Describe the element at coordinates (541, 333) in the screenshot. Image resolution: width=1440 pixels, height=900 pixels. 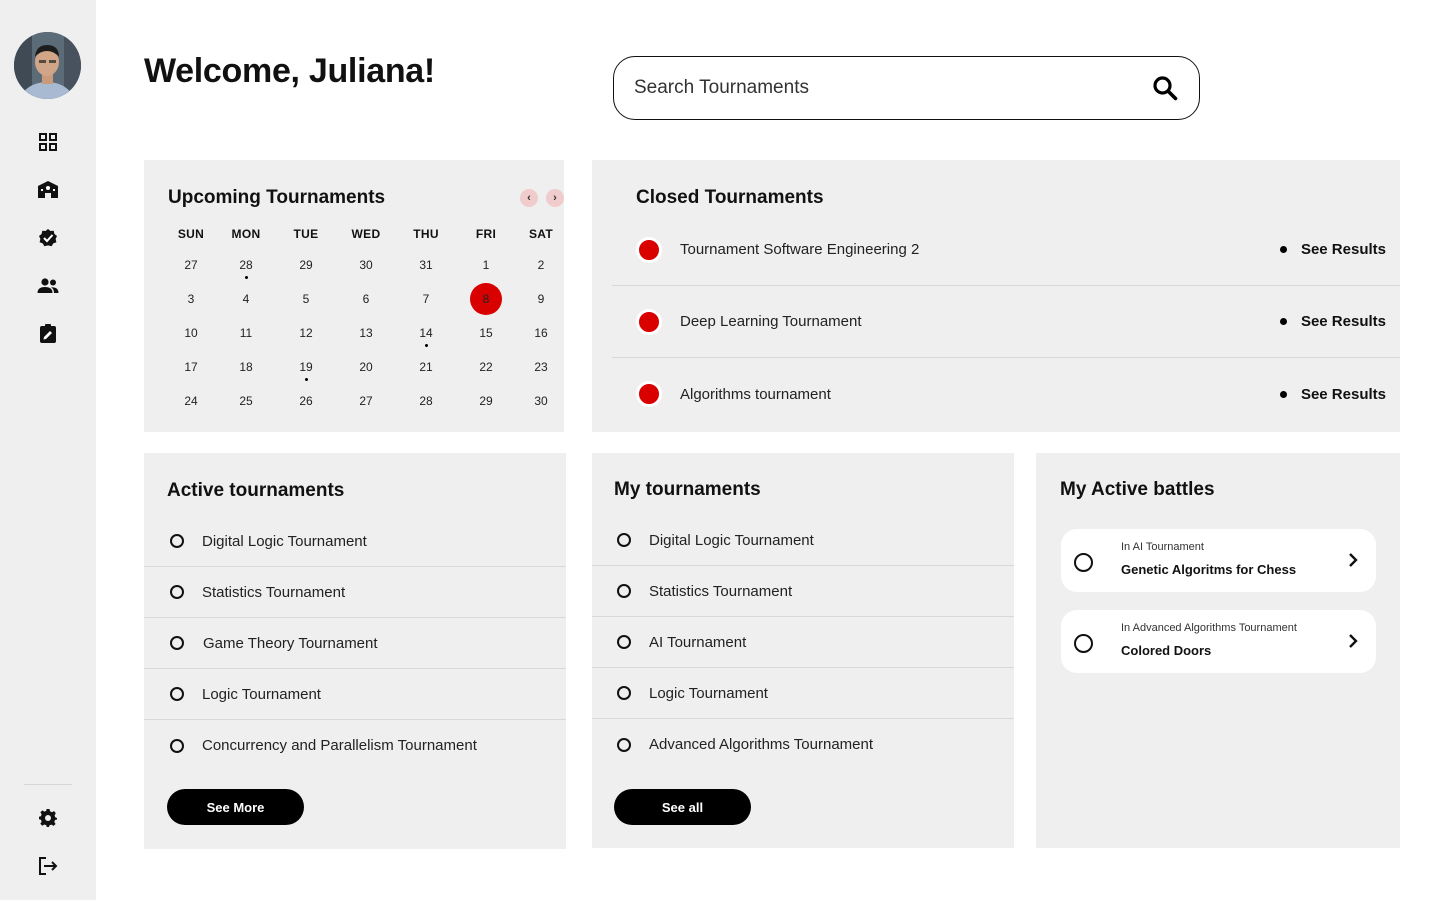
I see `calendar-day: 16` at that location.